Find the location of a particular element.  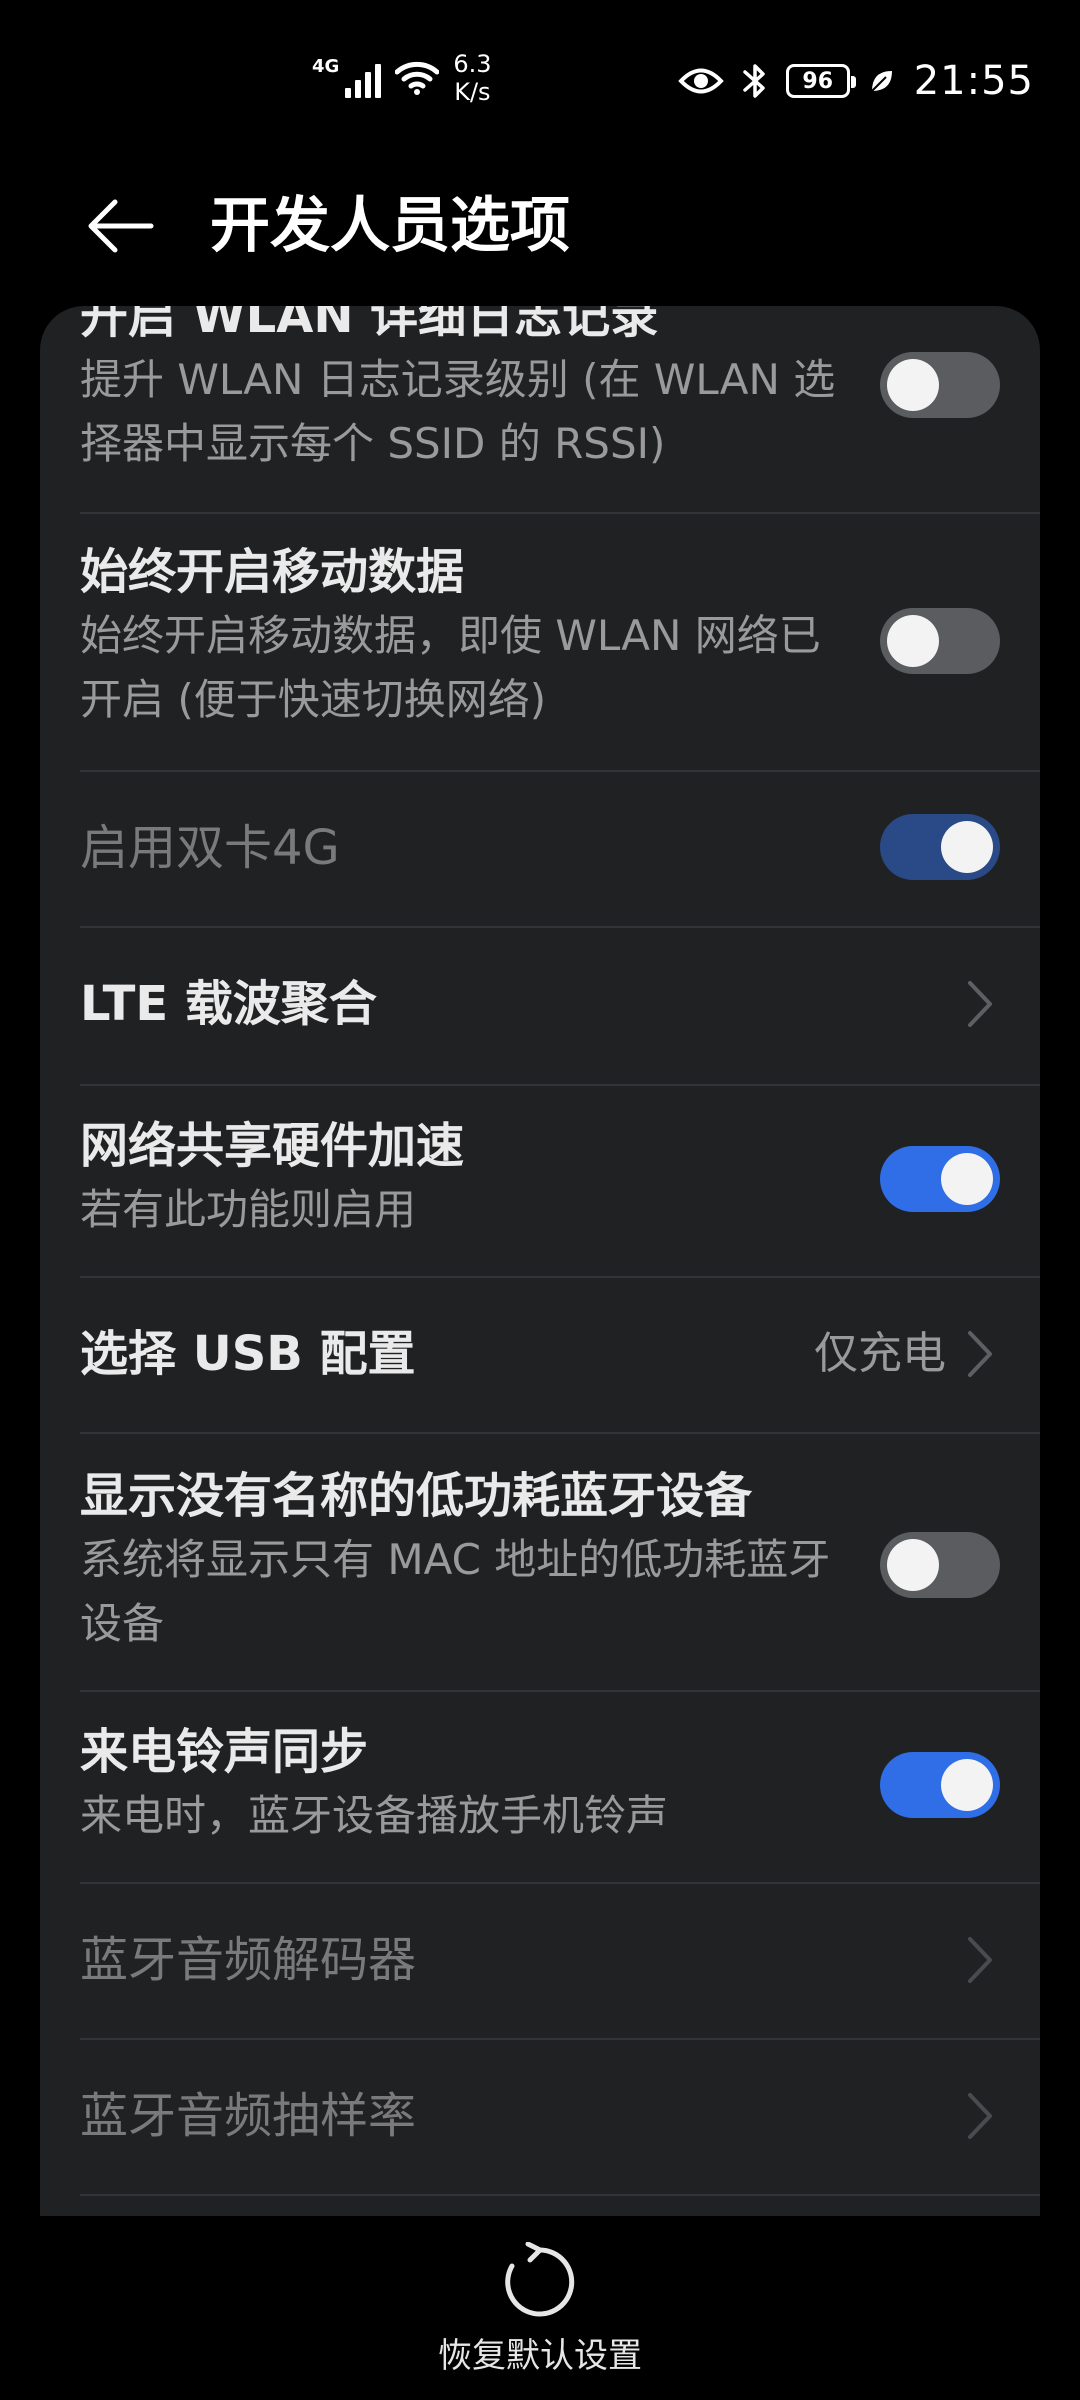

speed-unit: K/s is located at coordinates (472, 92).